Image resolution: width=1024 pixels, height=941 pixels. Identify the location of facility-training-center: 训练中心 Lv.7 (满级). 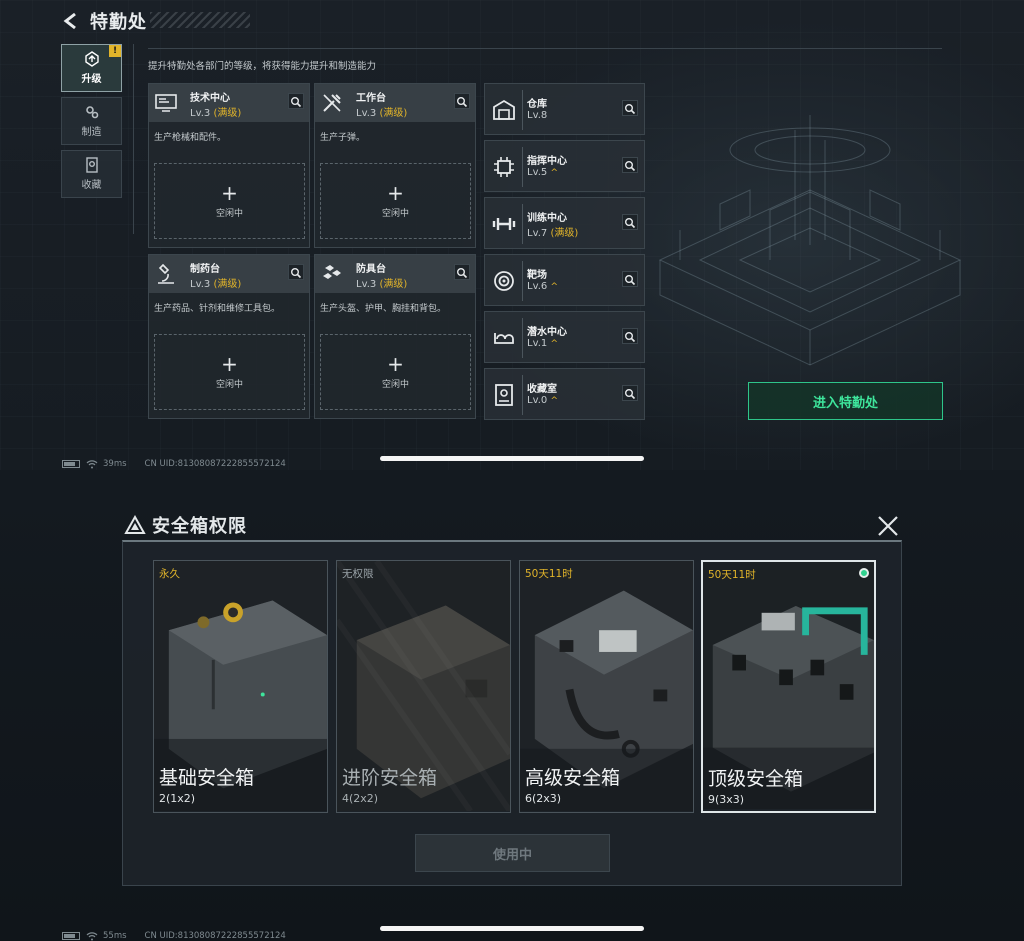
(564, 223).